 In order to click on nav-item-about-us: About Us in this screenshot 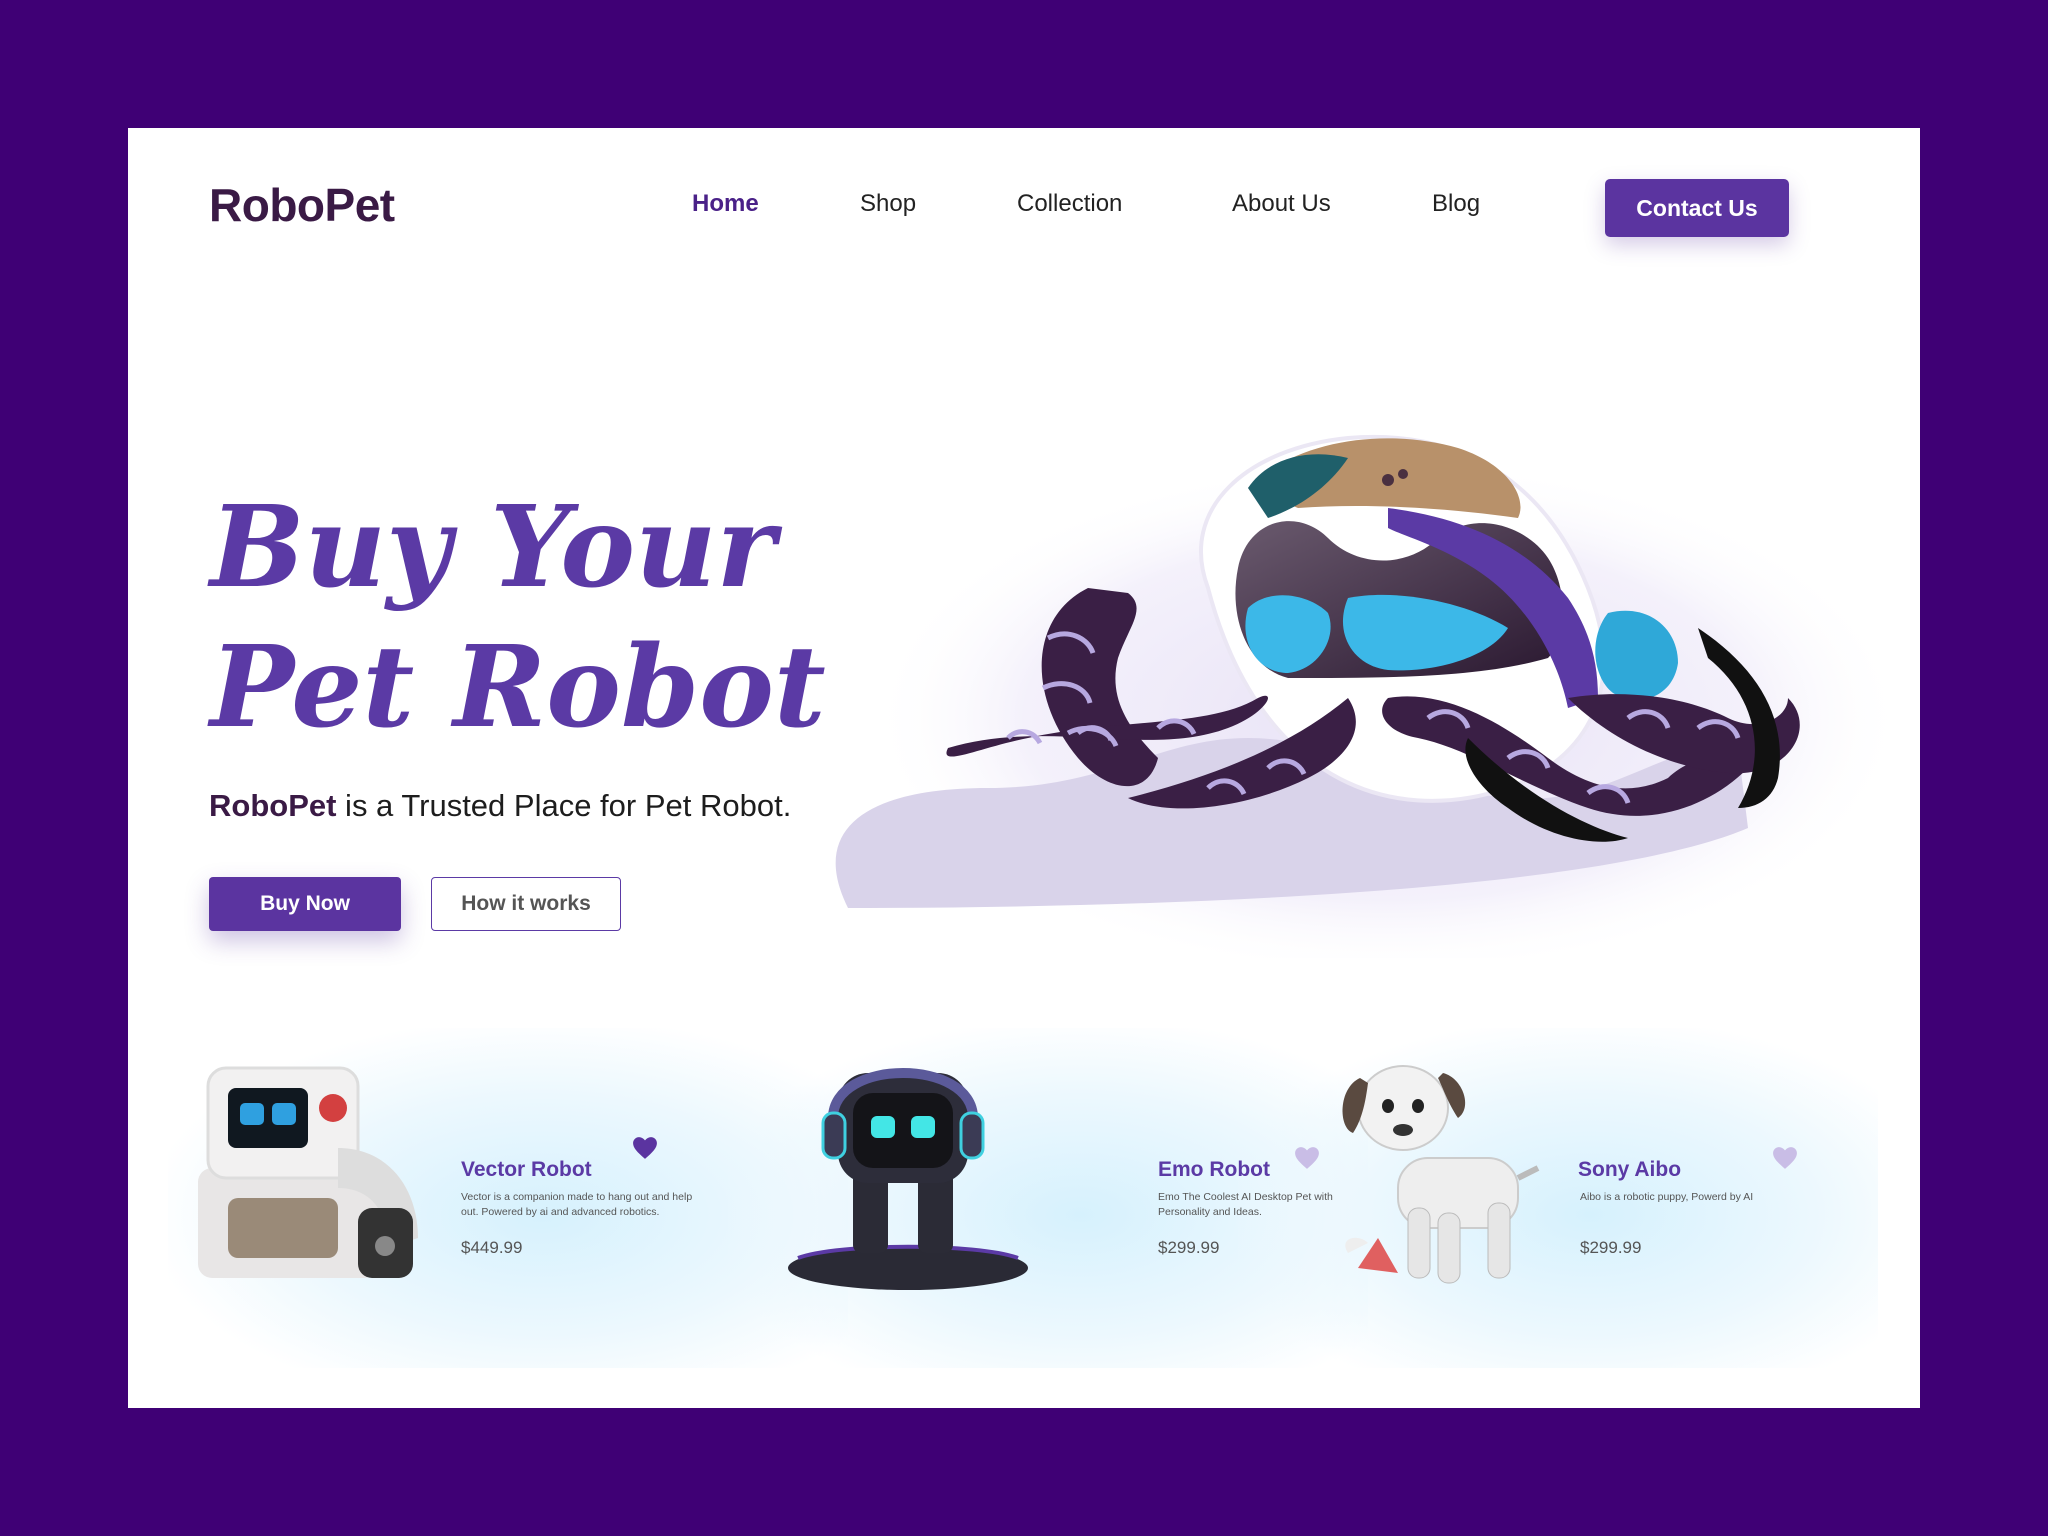, I will do `click(1281, 204)`.